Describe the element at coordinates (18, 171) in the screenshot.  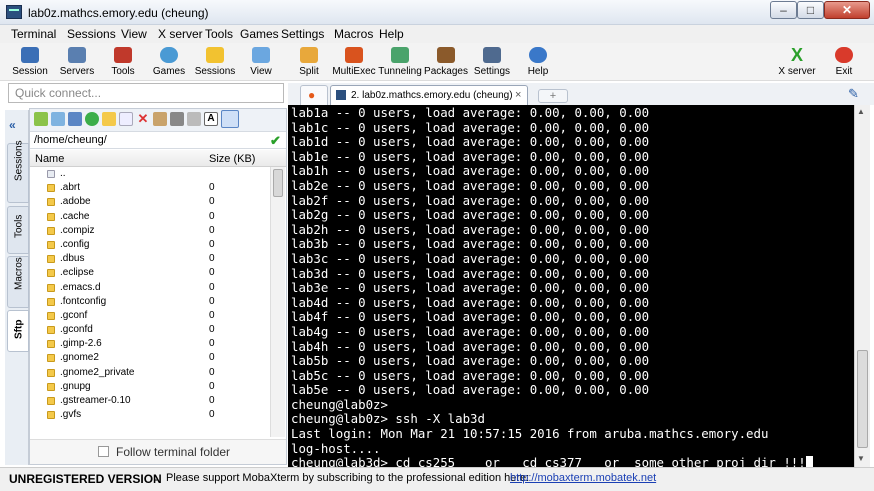
I see `tab-sessions: Sessions` at that location.